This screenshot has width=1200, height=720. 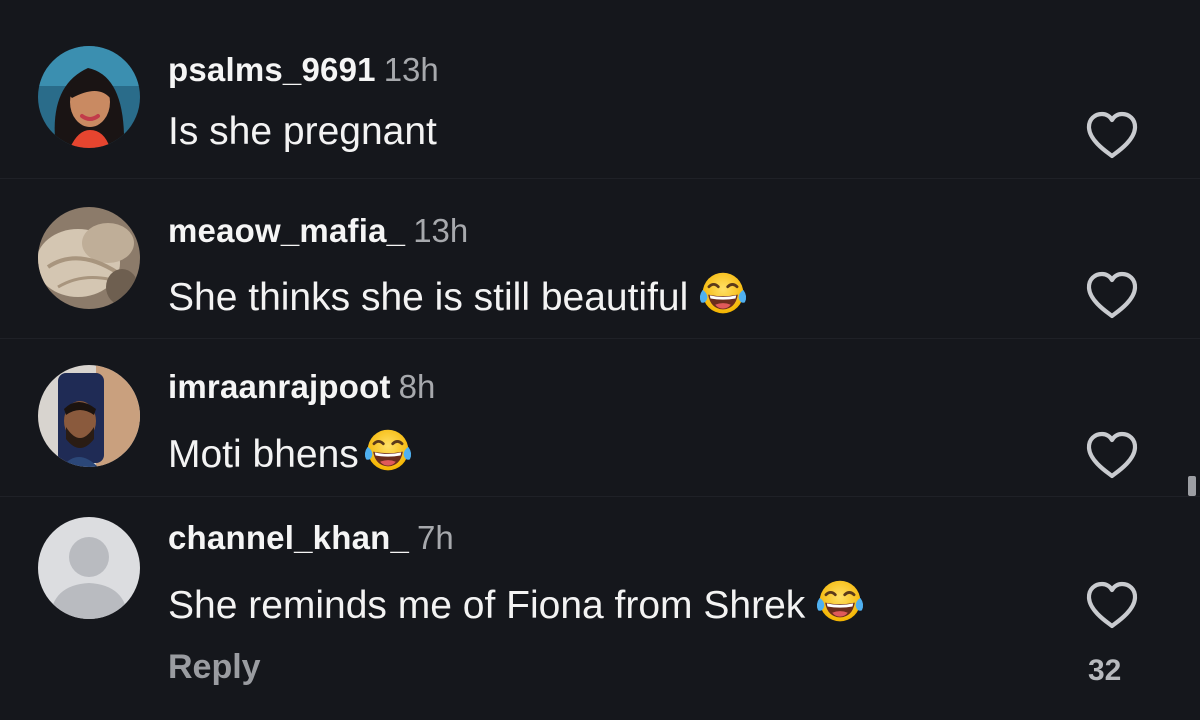 What do you see at coordinates (288, 537) in the screenshot?
I see `comment-username: channel_khan_` at bounding box center [288, 537].